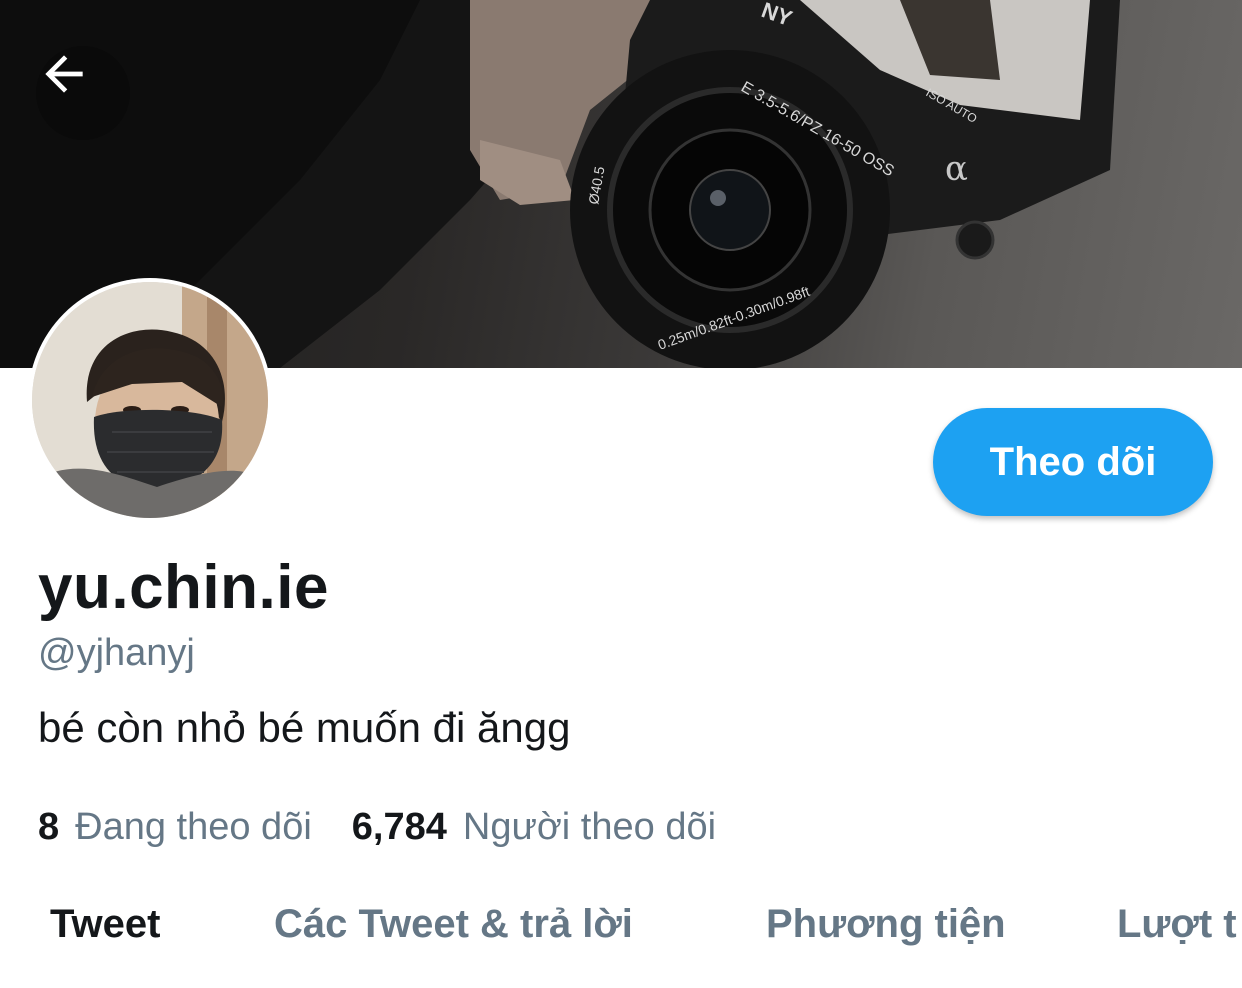  I want to click on arrow-left-icon, so click(64, 74).